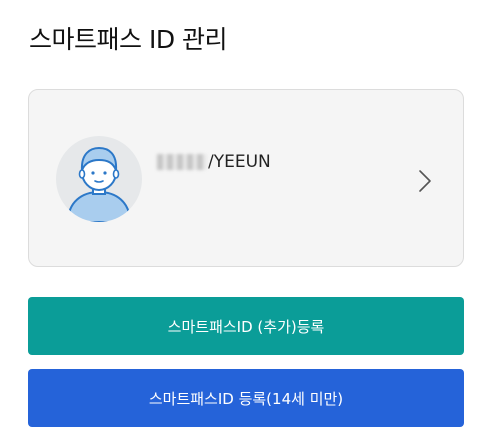  Describe the element at coordinates (246, 398) in the screenshot. I see `register-minor-smartpass-id-button: 스마트패스ID 등록(14세 미만)` at that location.